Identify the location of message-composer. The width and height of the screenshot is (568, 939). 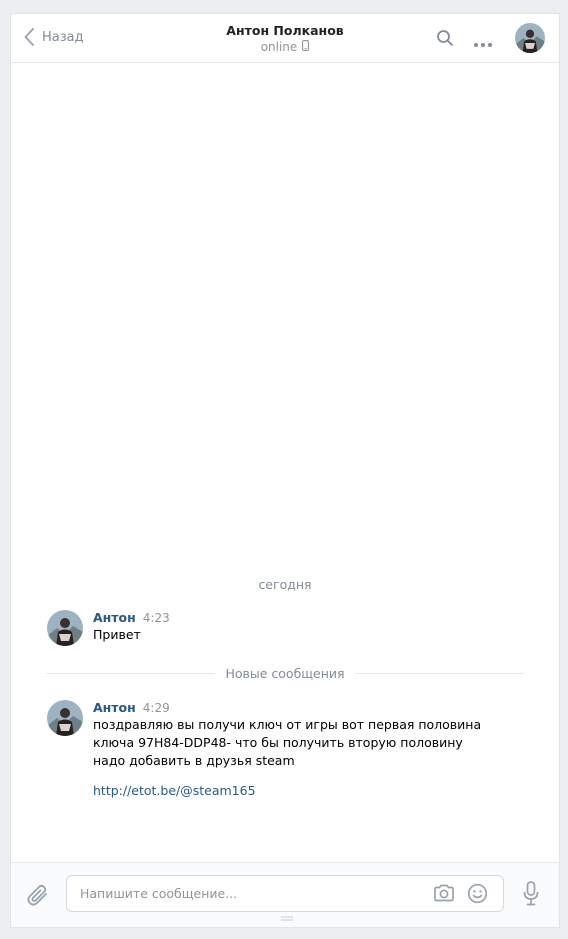
(285, 894).